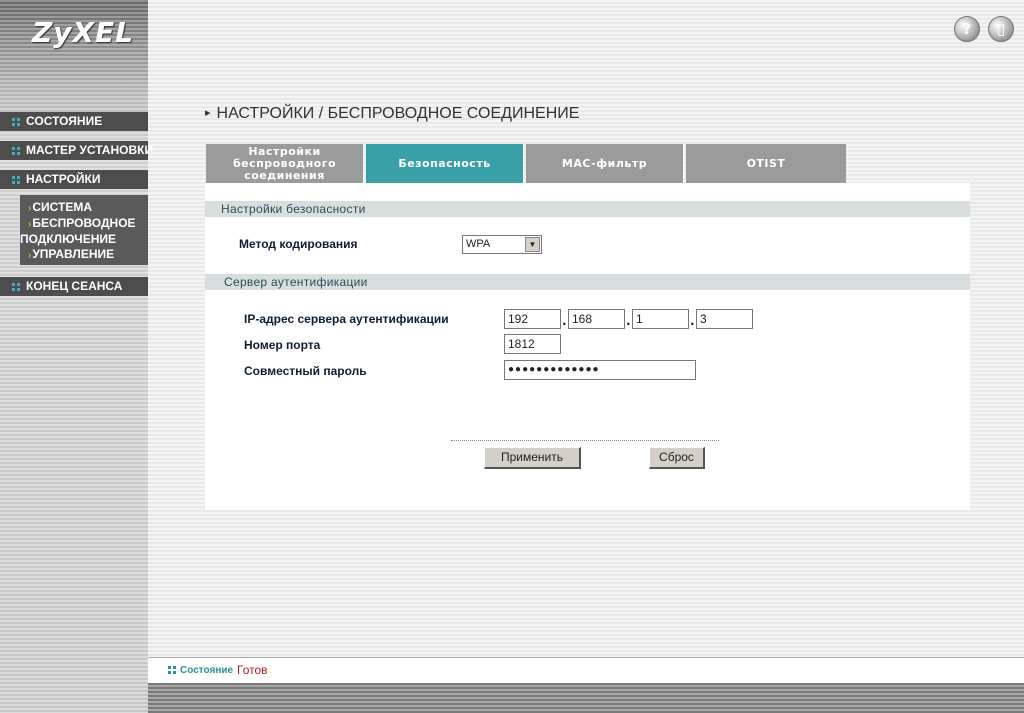 The width and height of the screenshot is (1024, 713). I want to click on zyxel-logo: ZyXEL, so click(83, 32).